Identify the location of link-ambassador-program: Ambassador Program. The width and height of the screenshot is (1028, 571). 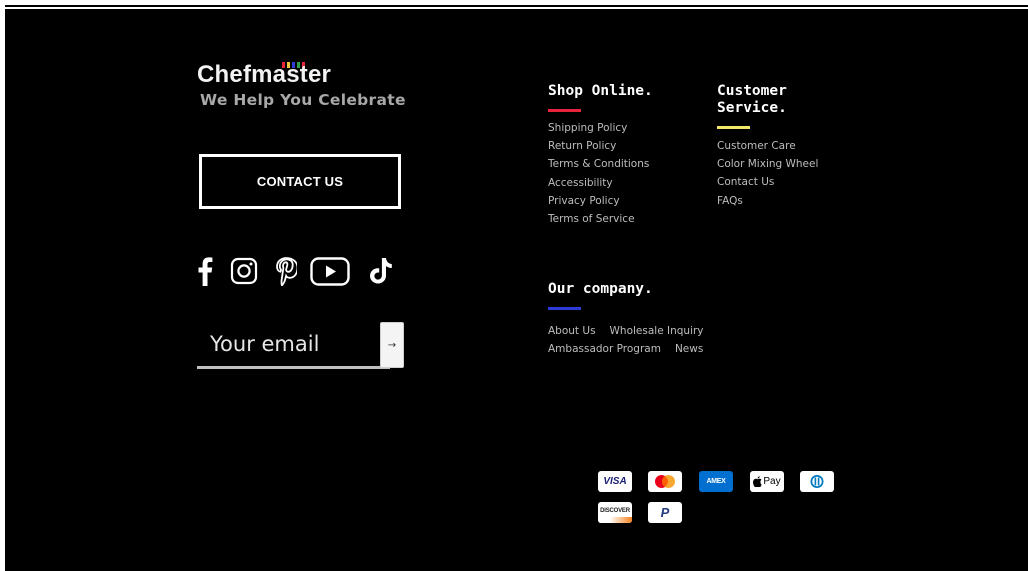
(604, 349).